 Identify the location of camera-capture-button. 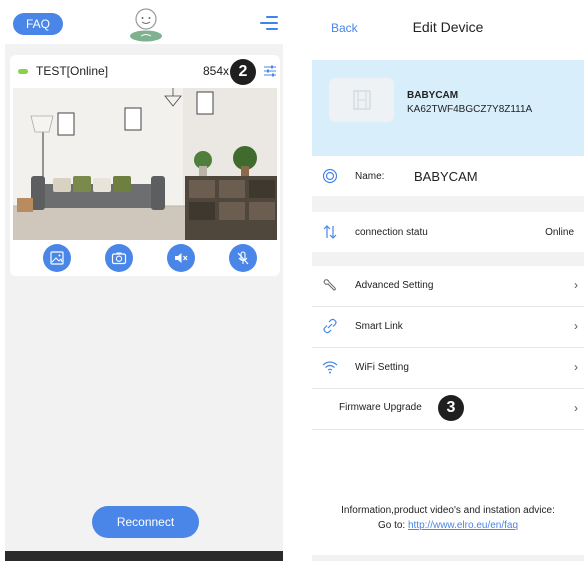
(119, 258).